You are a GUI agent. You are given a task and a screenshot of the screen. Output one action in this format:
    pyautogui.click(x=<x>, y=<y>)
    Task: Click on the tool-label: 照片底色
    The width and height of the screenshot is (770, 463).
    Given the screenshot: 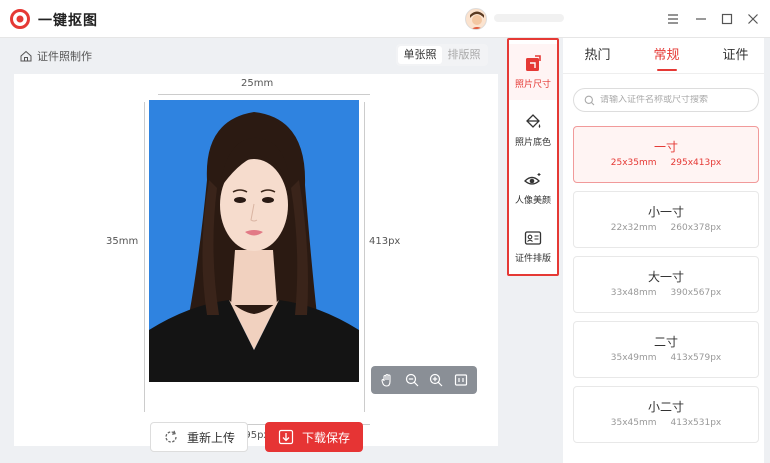 What is the action you would take?
    pyautogui.click(x=532, y=142)
    